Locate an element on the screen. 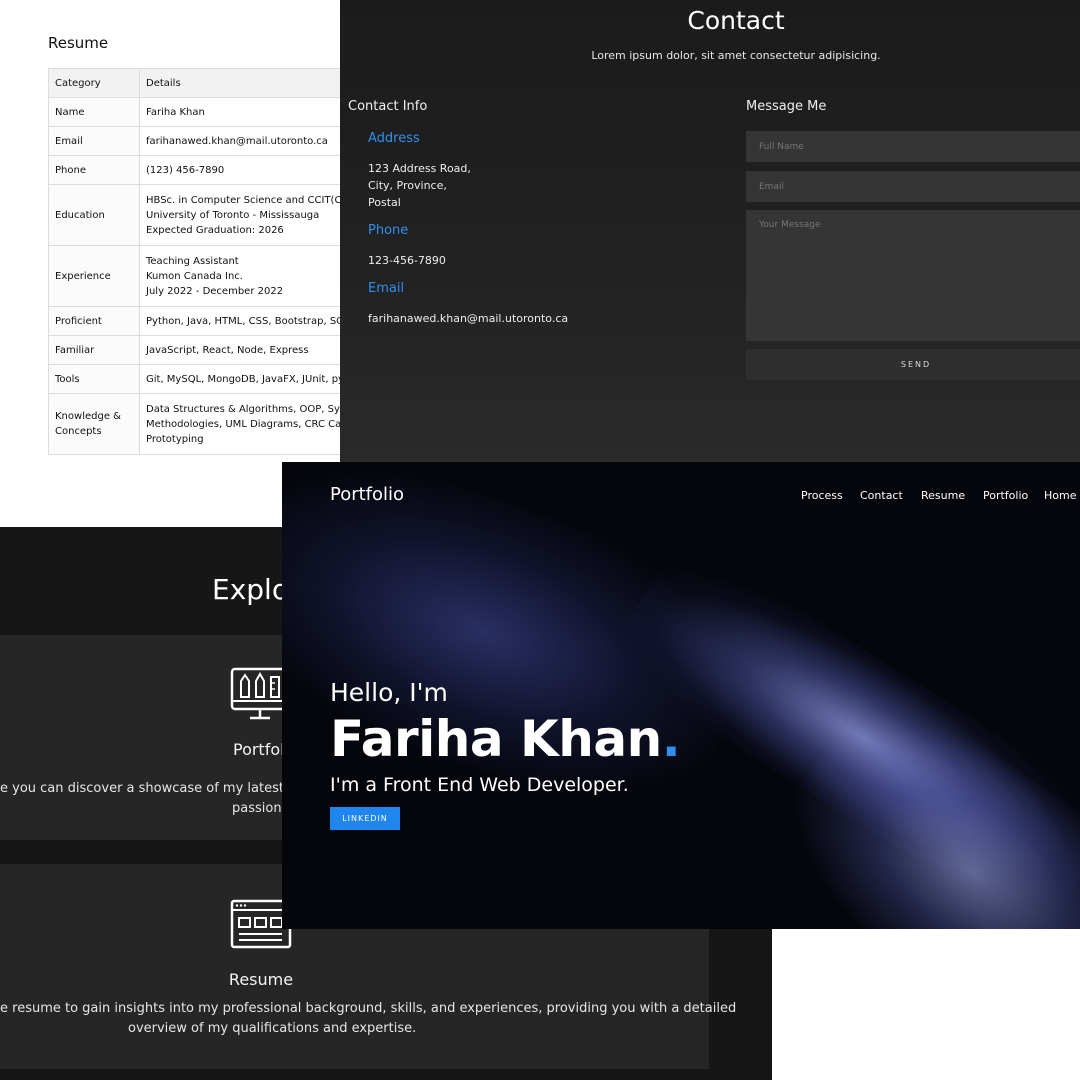 The width and height of the screenshot is (1080, 1080). details-line: Teaching Assistant is located at coordinates (192, 261).